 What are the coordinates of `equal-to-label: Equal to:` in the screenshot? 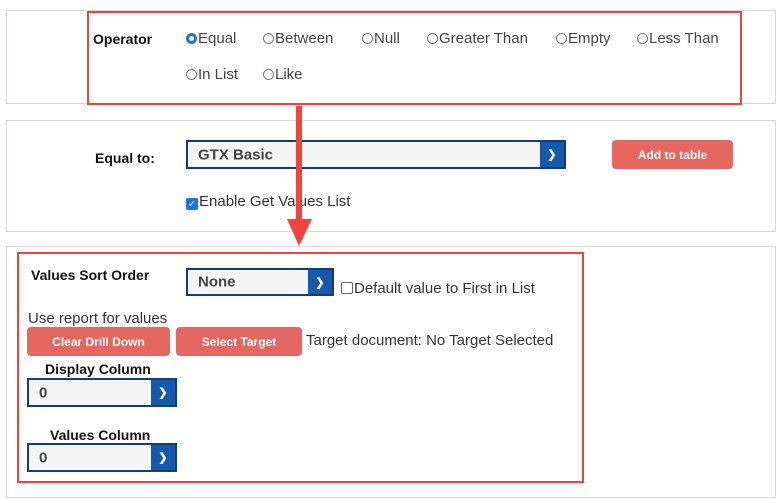 It's located at (125, 158).